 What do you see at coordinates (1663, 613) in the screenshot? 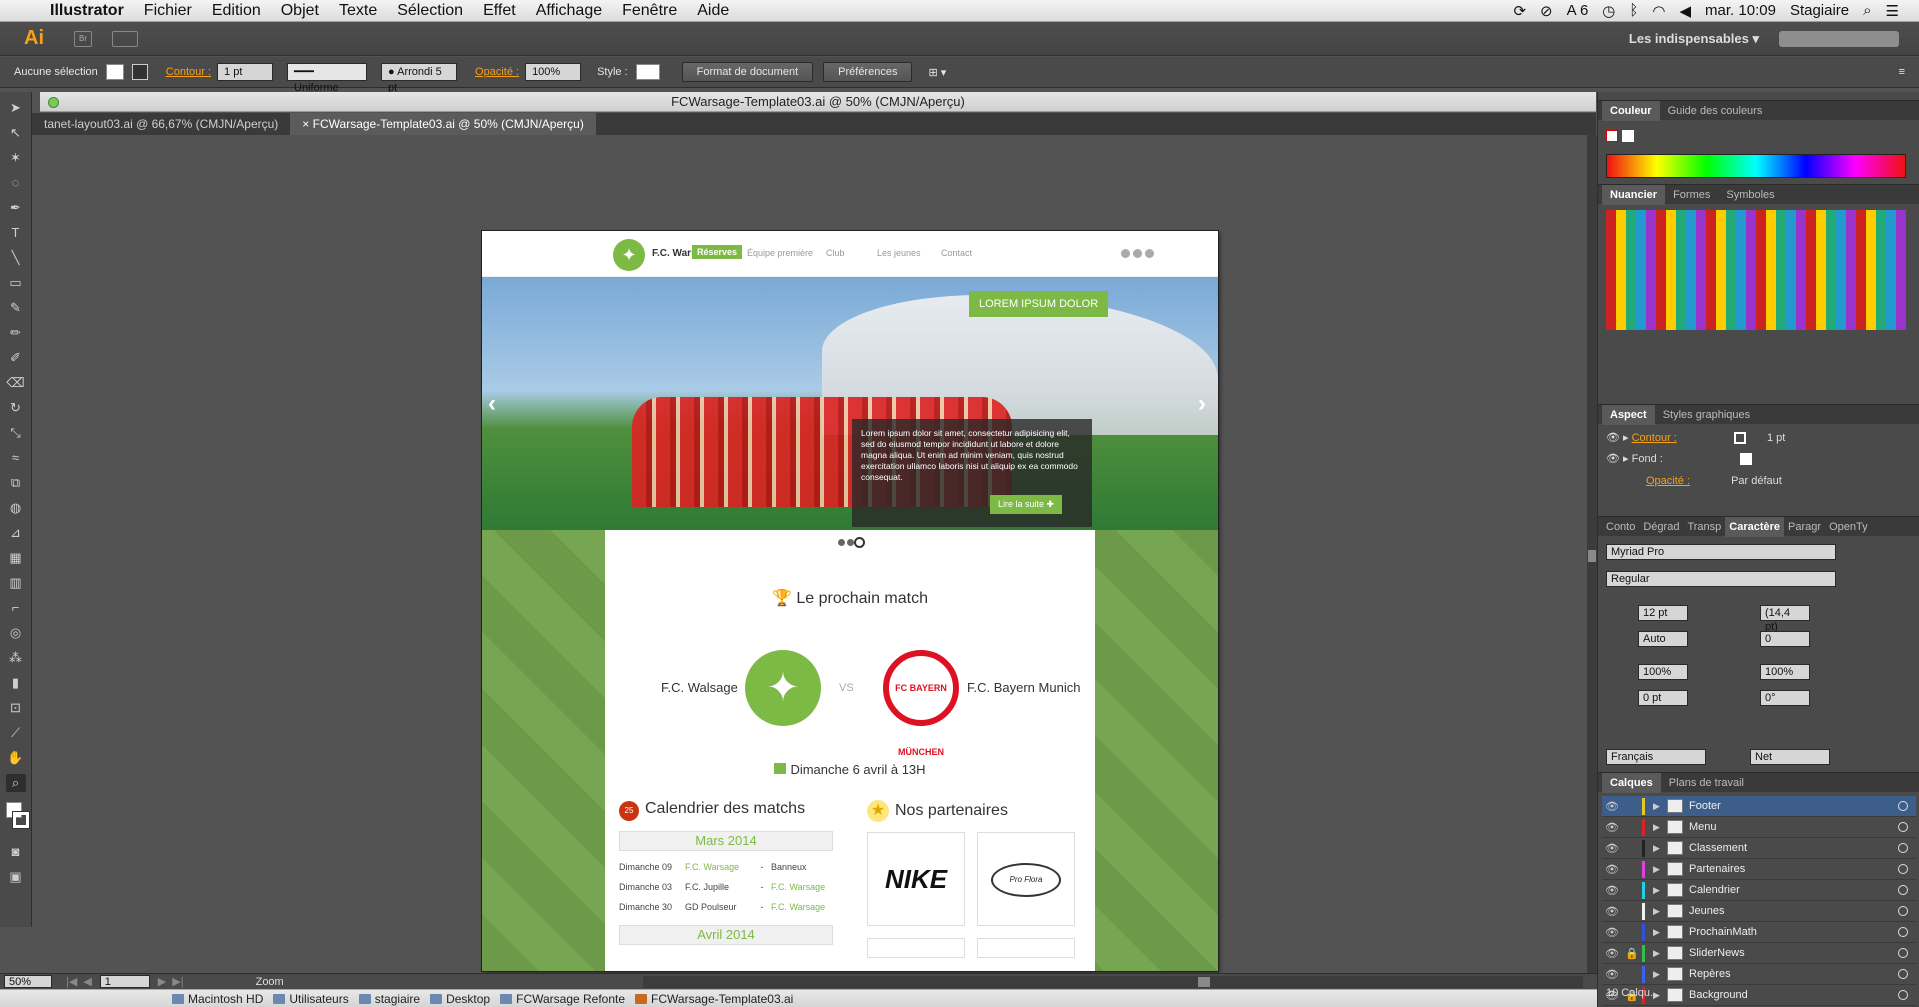
I see `font-size-field: 12 pt` at bounding box center [1663, 613].